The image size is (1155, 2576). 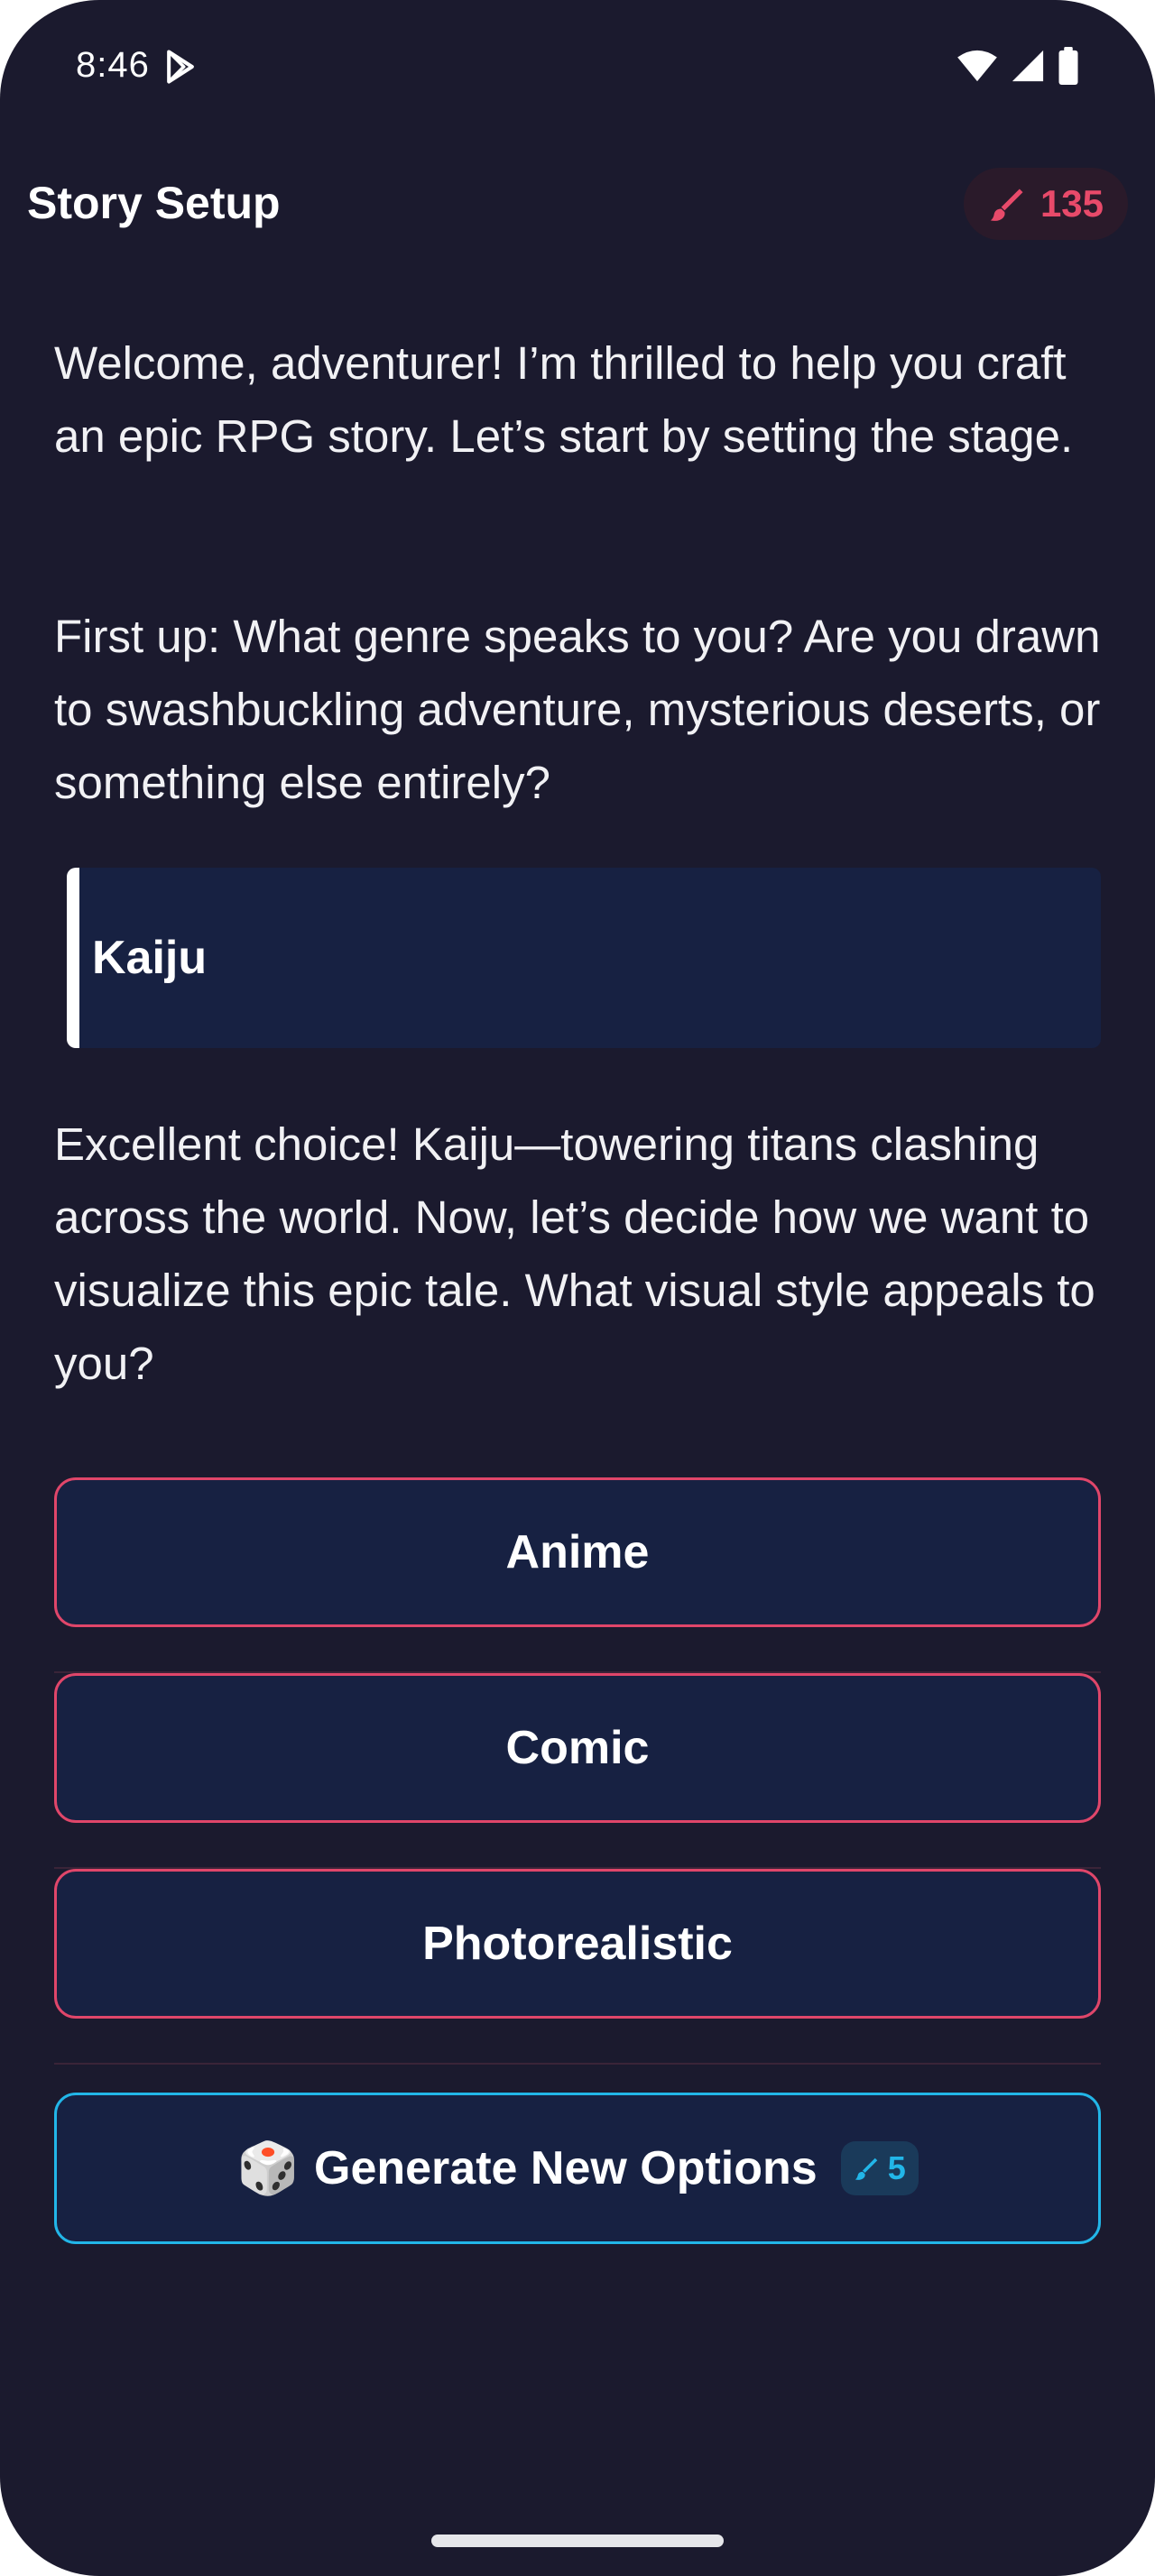 What do you see at coordinates (180, 67) in the screenshot?
I see `play-store-icon` at bounding box center [180, 67].